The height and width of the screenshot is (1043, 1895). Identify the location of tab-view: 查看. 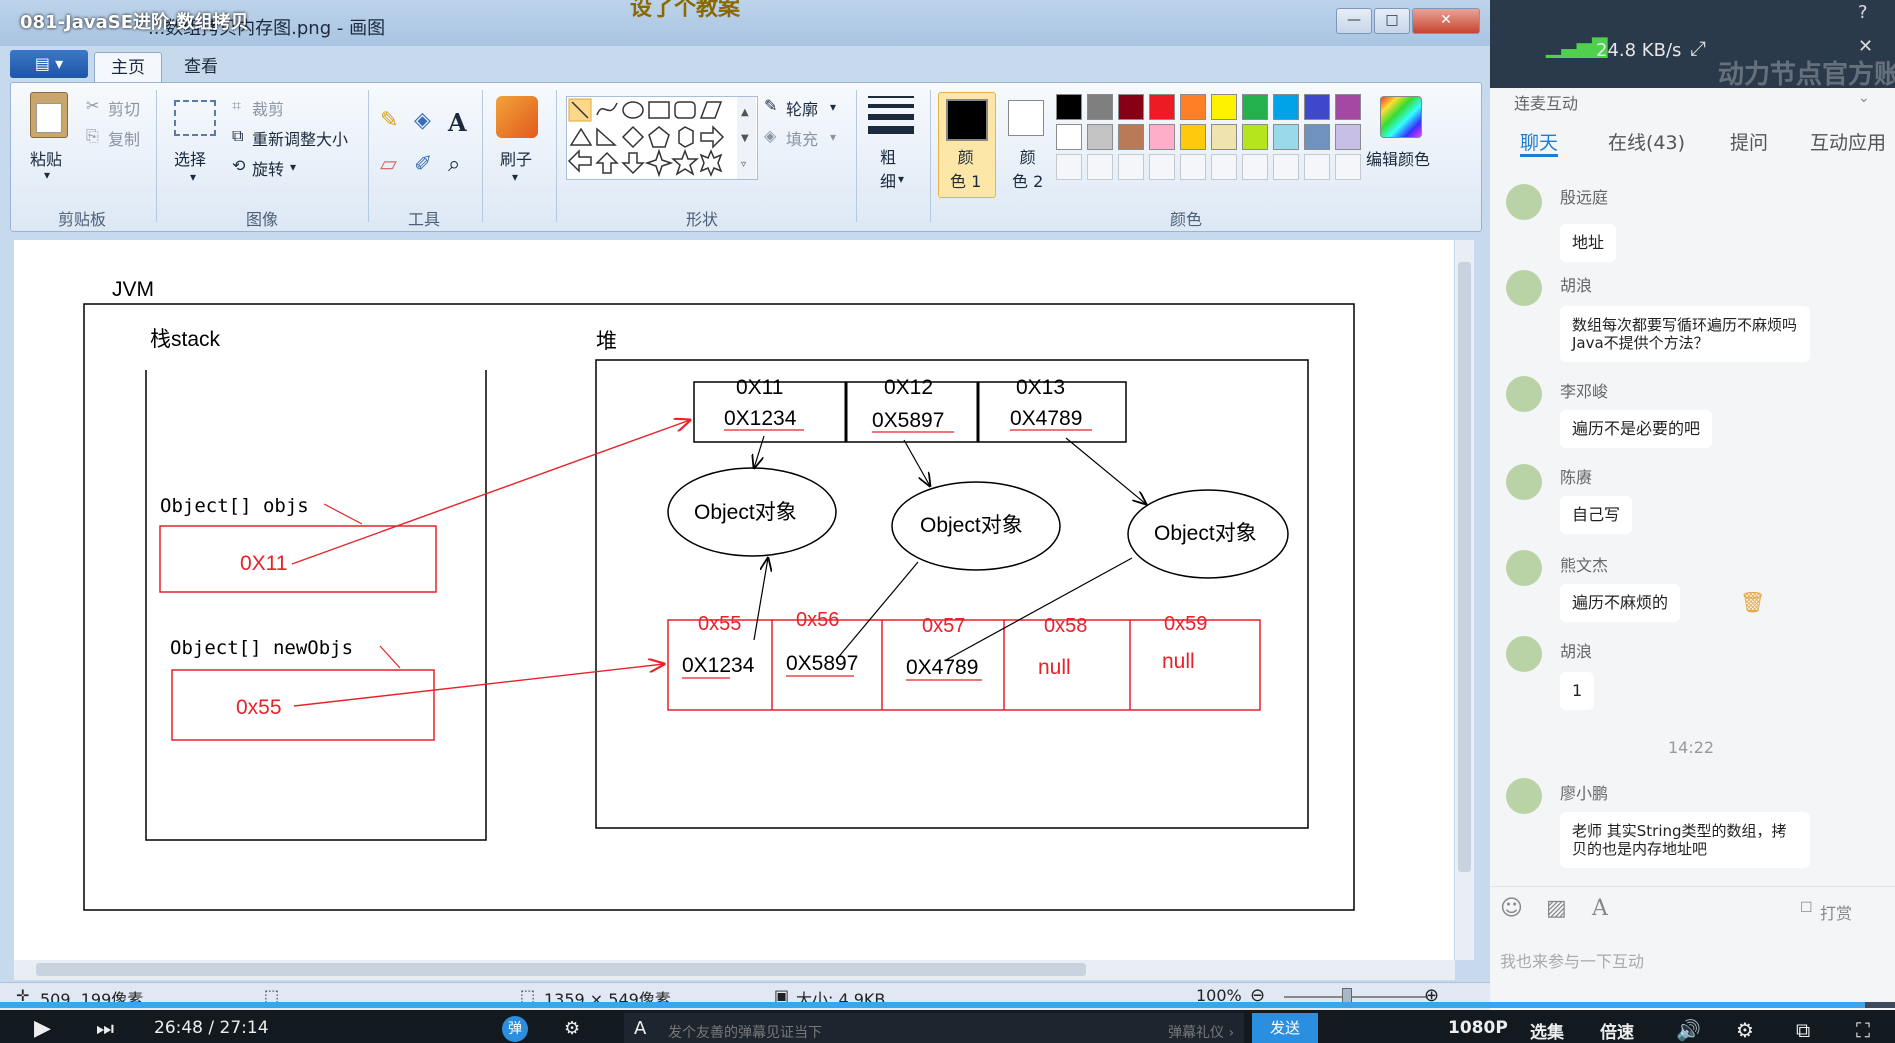
(201, 67).